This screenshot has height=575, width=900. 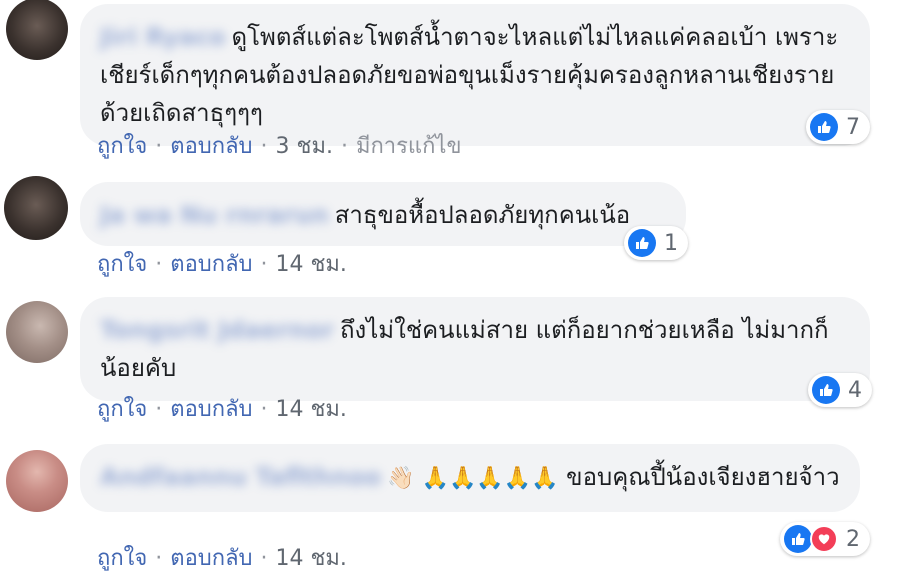 What do you see at coordinates (853, 539) in the screenshot?
I see `reaction-number: 2` at bounding box center [853, 539].